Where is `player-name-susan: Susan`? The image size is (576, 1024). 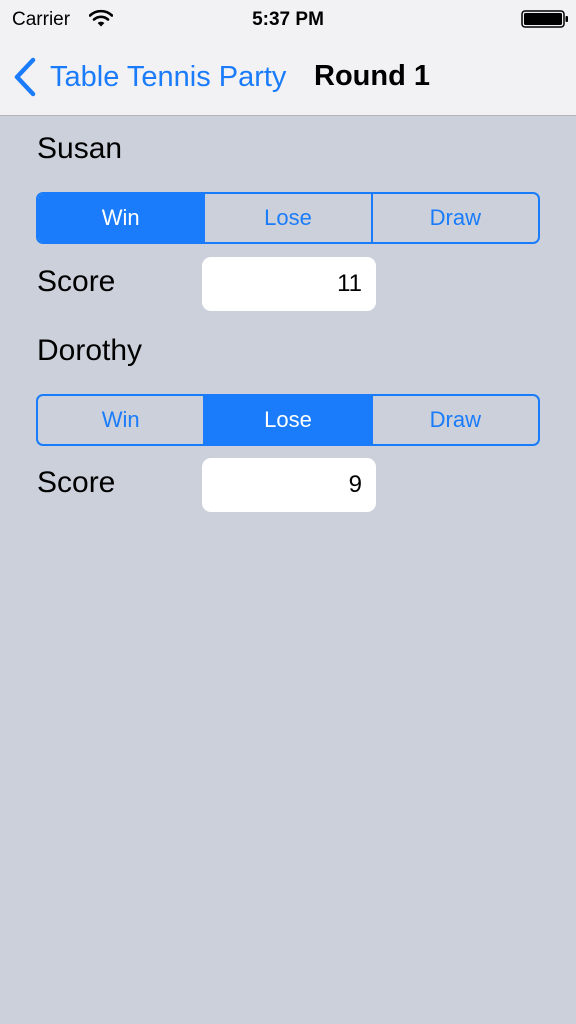
player-name-susan: Susan is located at coordinates (80, 148).